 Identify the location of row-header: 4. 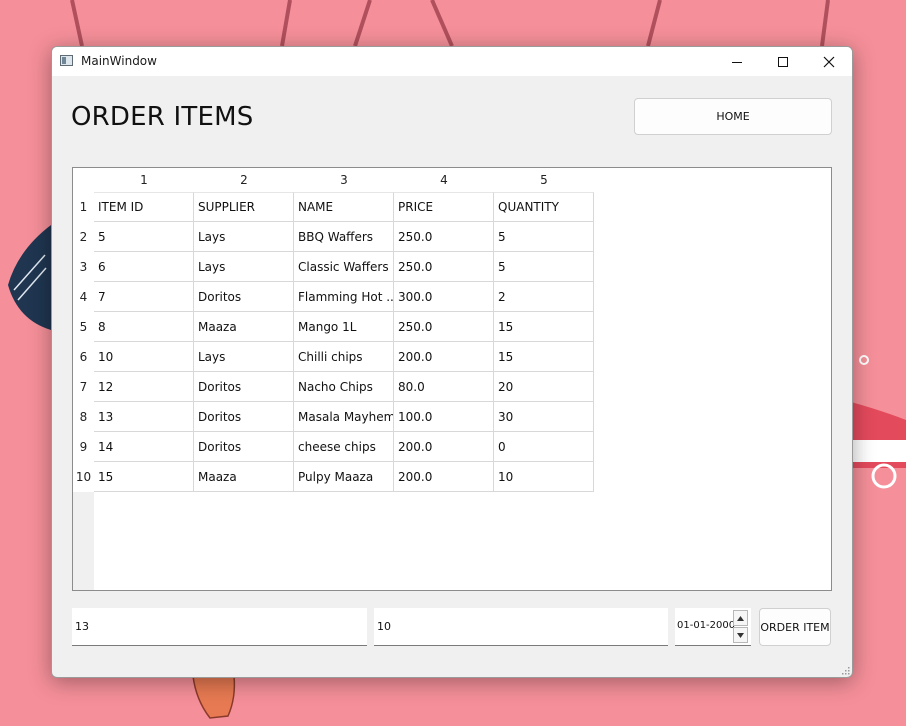
(83, 297).